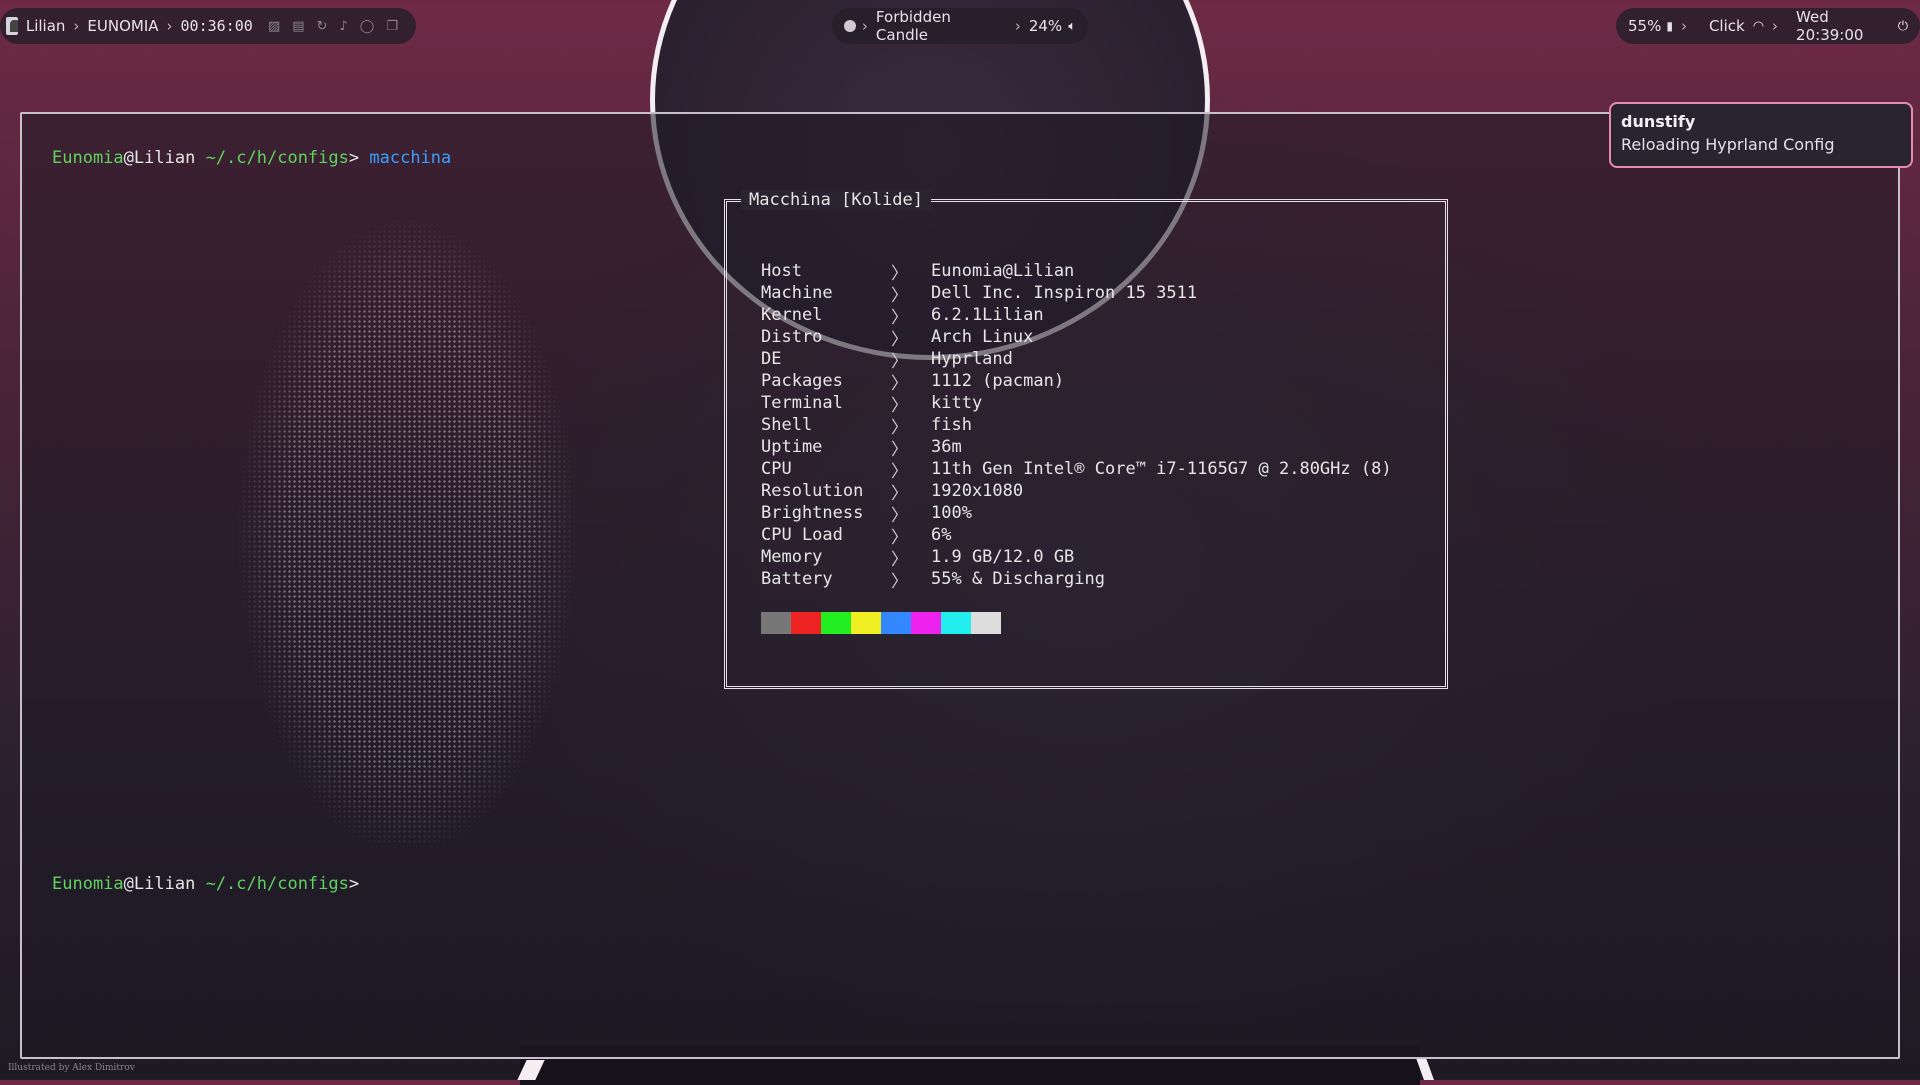  I want to click on info-row: Battery 〉 55% & Discharging, so click(1076, 580).